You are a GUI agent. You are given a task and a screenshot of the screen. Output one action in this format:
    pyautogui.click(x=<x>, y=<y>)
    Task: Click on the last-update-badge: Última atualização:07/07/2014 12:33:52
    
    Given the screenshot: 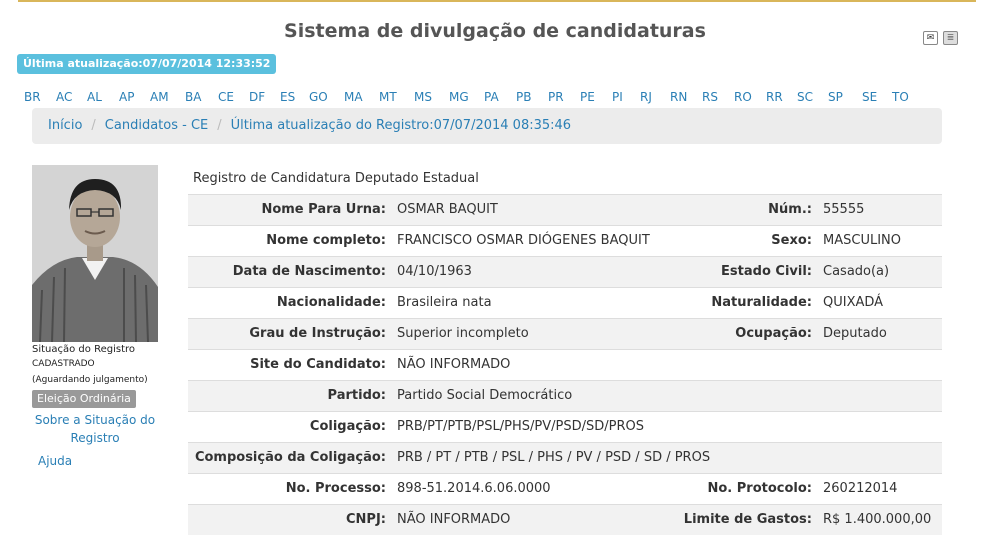 What is the action you would take?
    pyautogui.click(x=147, y=64)
    